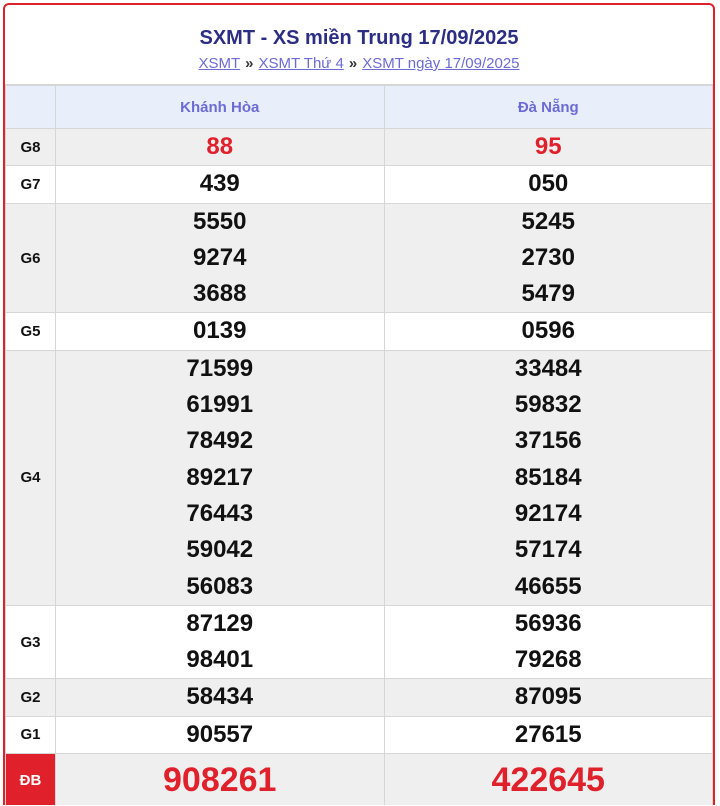  I want to click on prize-number: 98401, so click(220, 660).